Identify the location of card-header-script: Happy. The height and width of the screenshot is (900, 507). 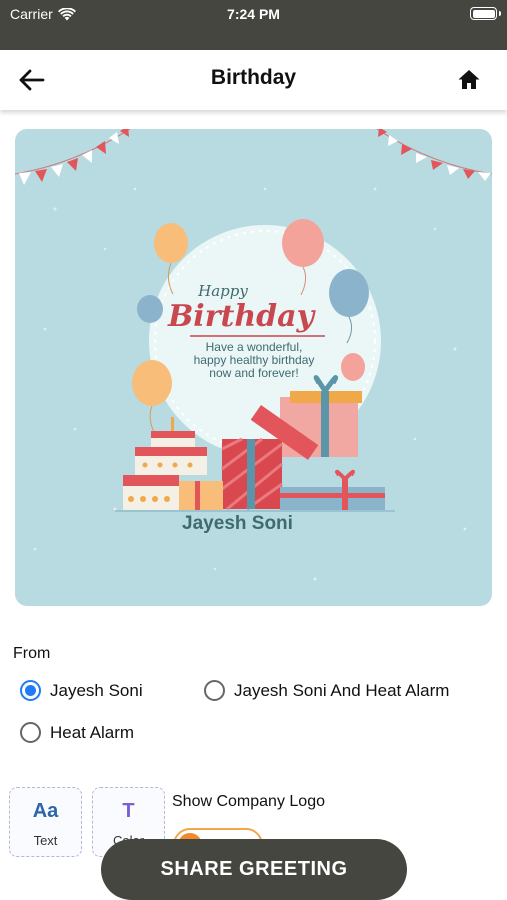
(222, 291).